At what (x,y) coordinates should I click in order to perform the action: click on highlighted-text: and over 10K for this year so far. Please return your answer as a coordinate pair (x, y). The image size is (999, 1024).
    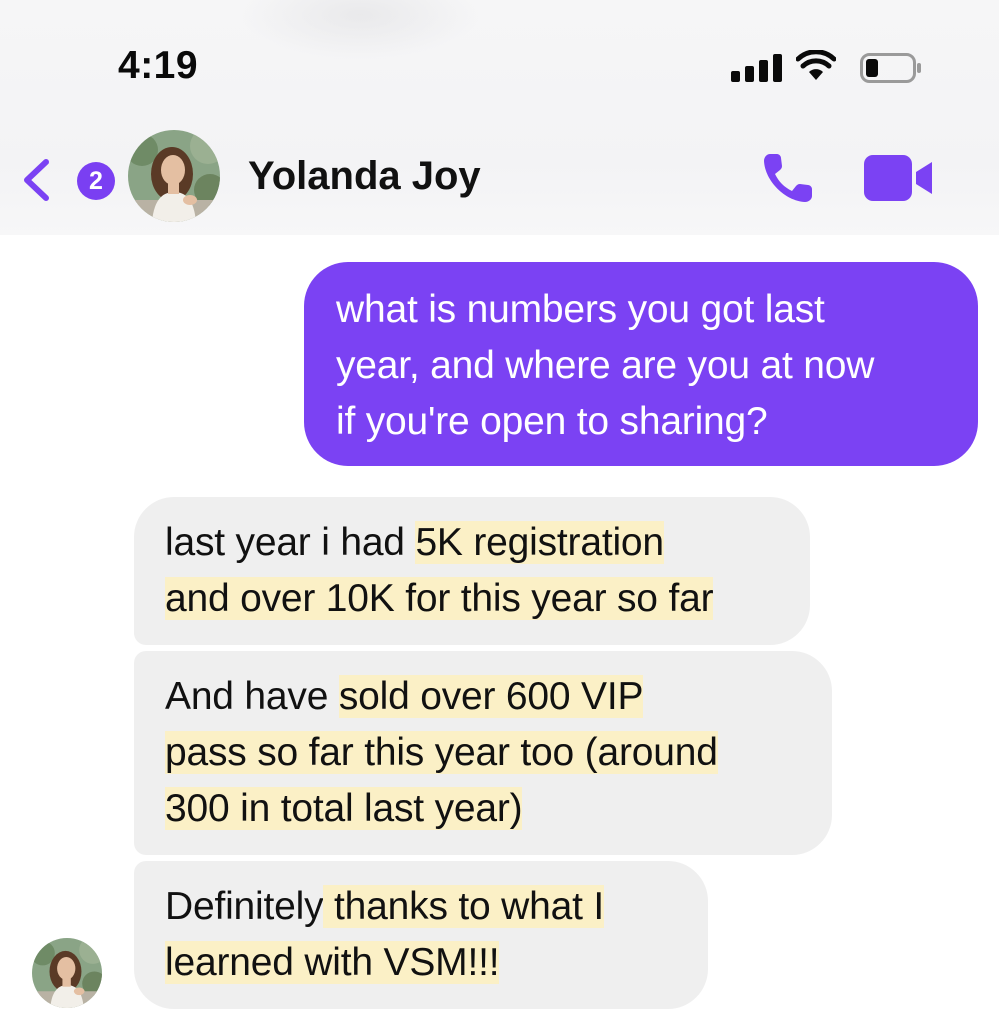
    Looking at the image, I should click on (439, 598).